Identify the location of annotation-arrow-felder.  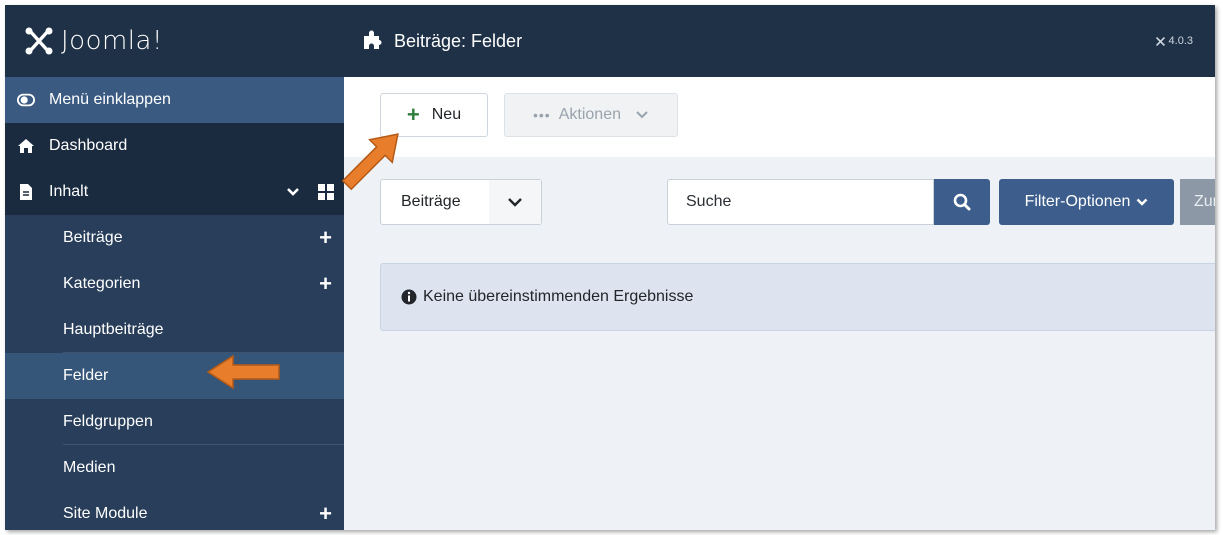
(243, 372).